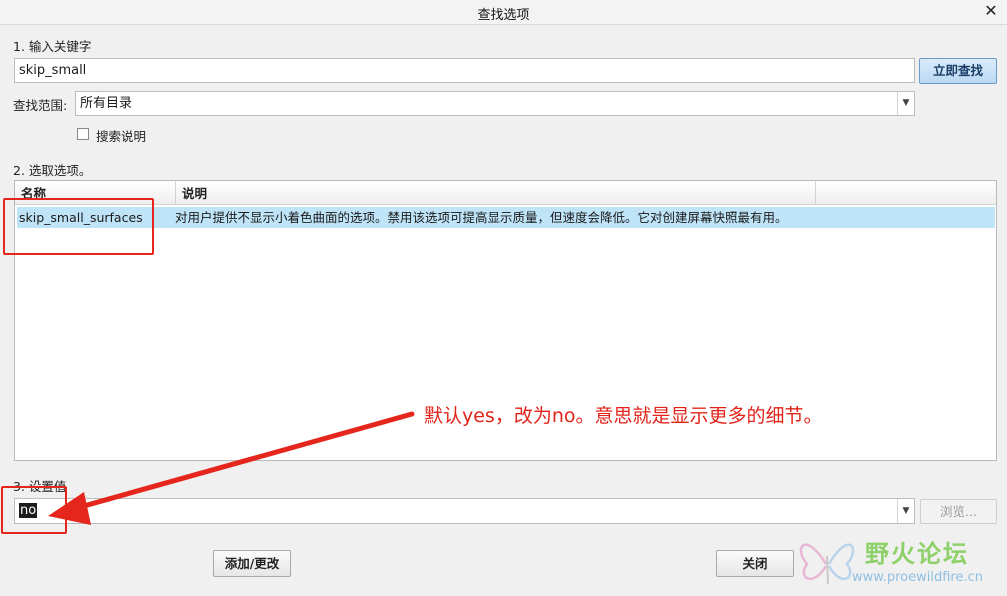 This screenshot has height=596, width=1007. I want to click on watermark-title: 野火论坛, so click(917, 554).